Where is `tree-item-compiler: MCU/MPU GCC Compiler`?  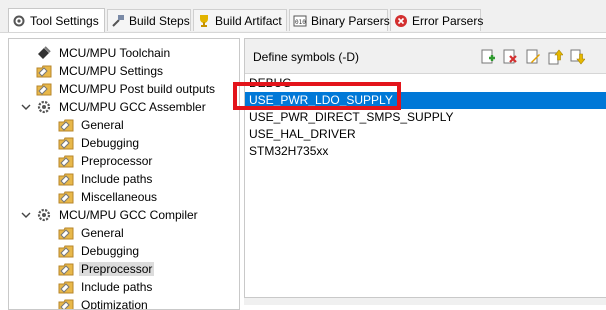
tree-item-compiler: MCU/MPU GCC Compiler is located at coordinates (110, 215).